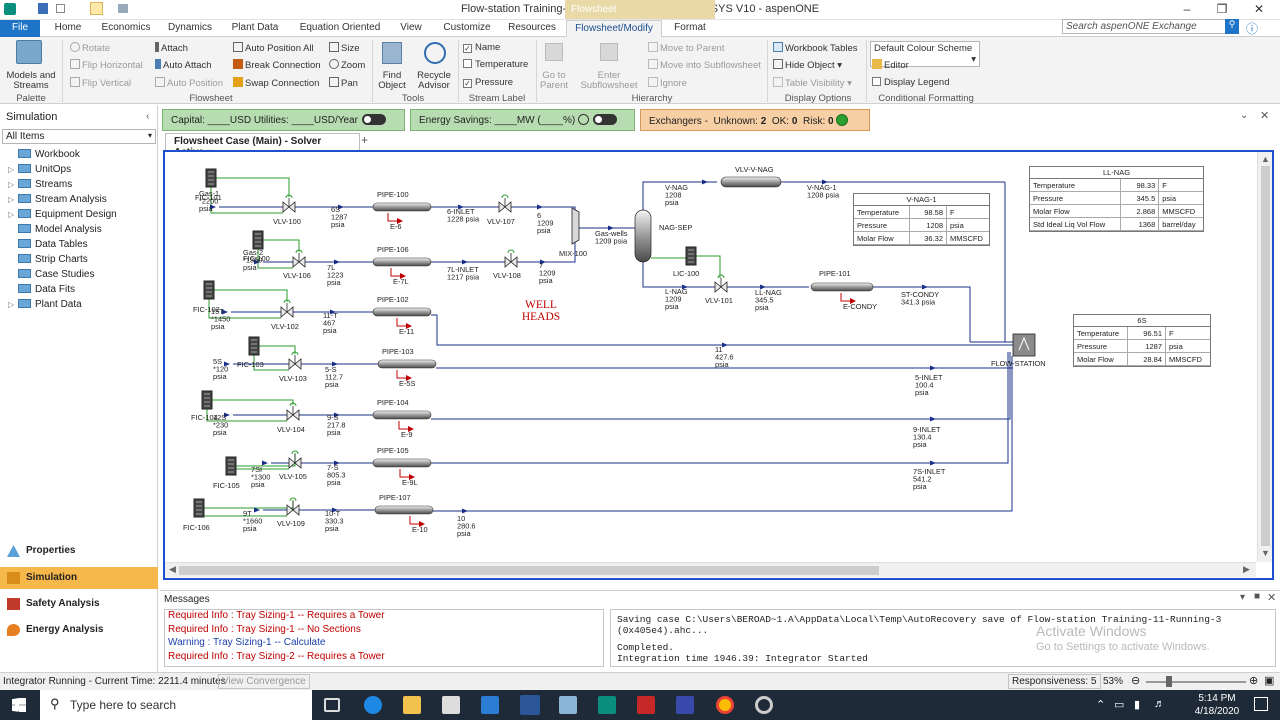  I want to click on network-icon: ▭, so click(1119, 704).